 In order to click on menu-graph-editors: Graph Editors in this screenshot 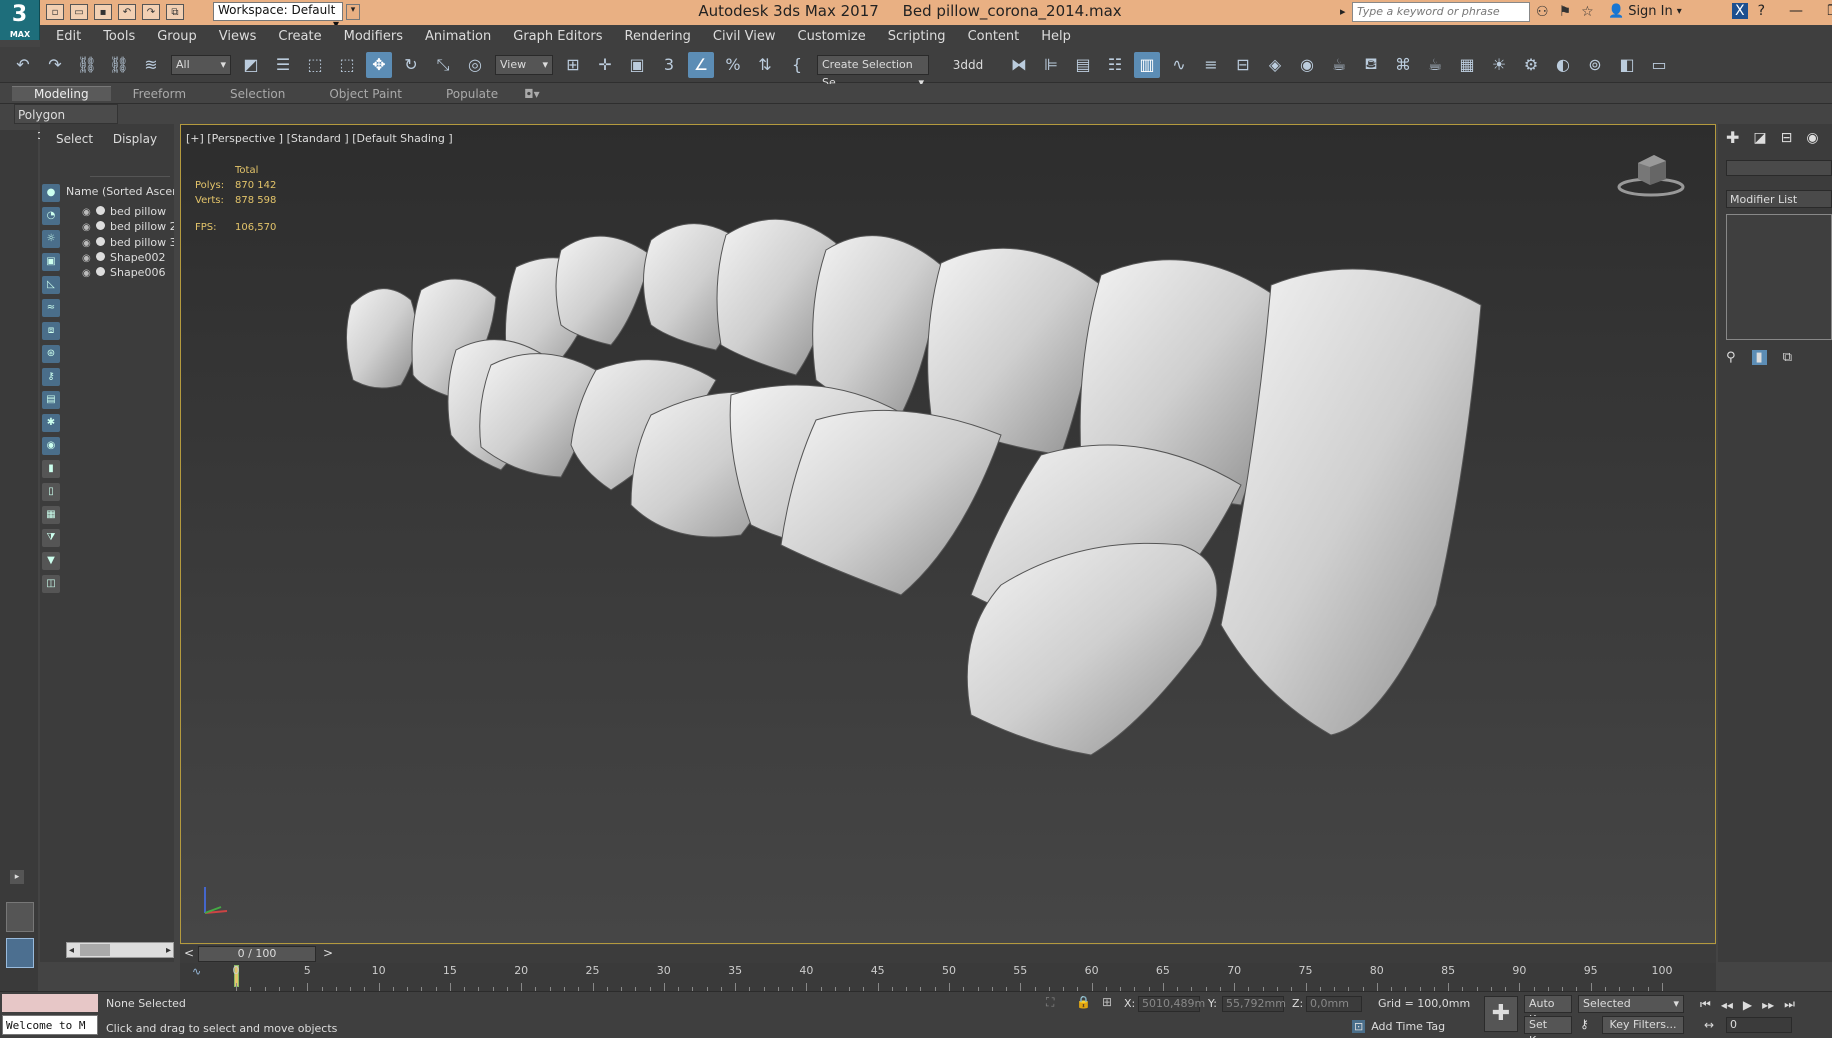, I will do `click(557, 36)`.